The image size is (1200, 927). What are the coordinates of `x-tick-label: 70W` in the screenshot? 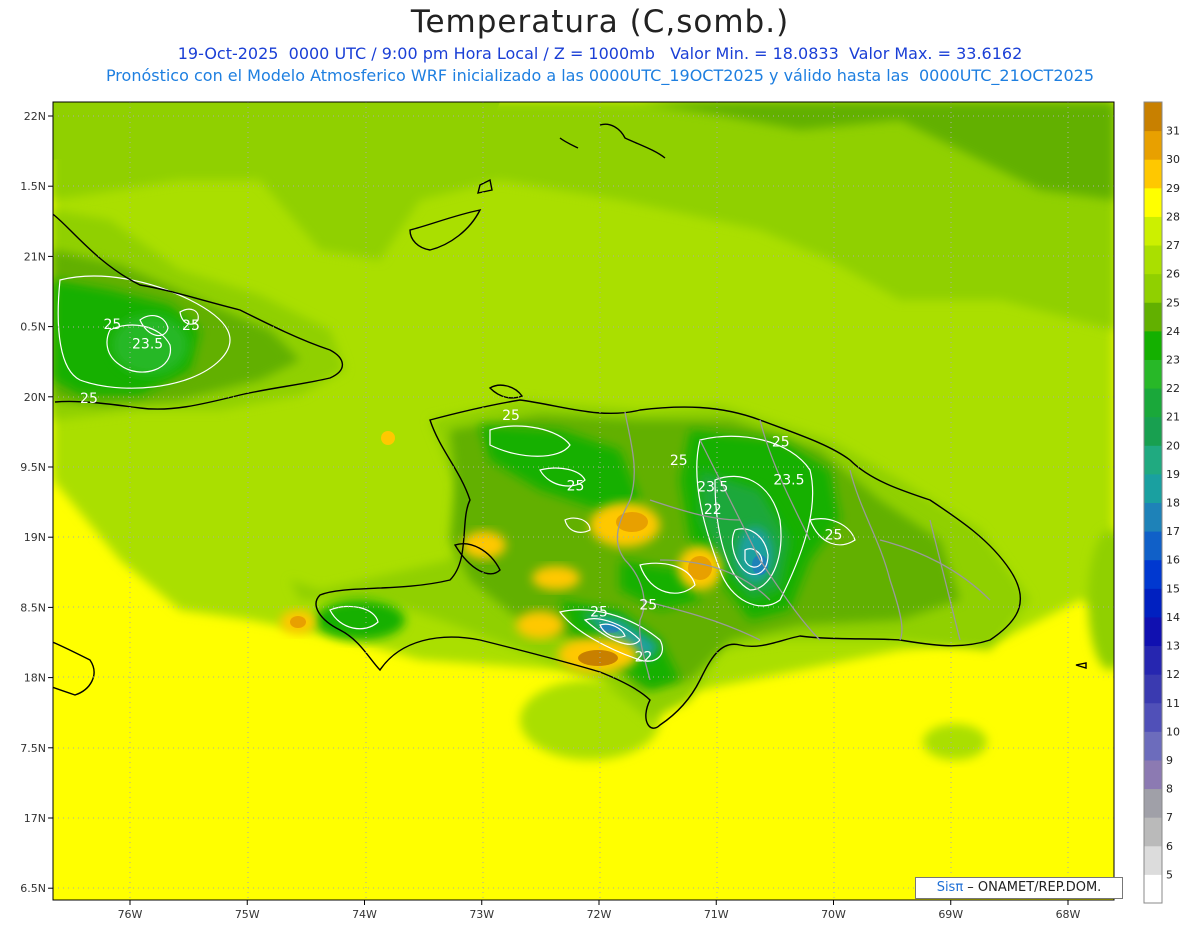 It's located at (833, 914).